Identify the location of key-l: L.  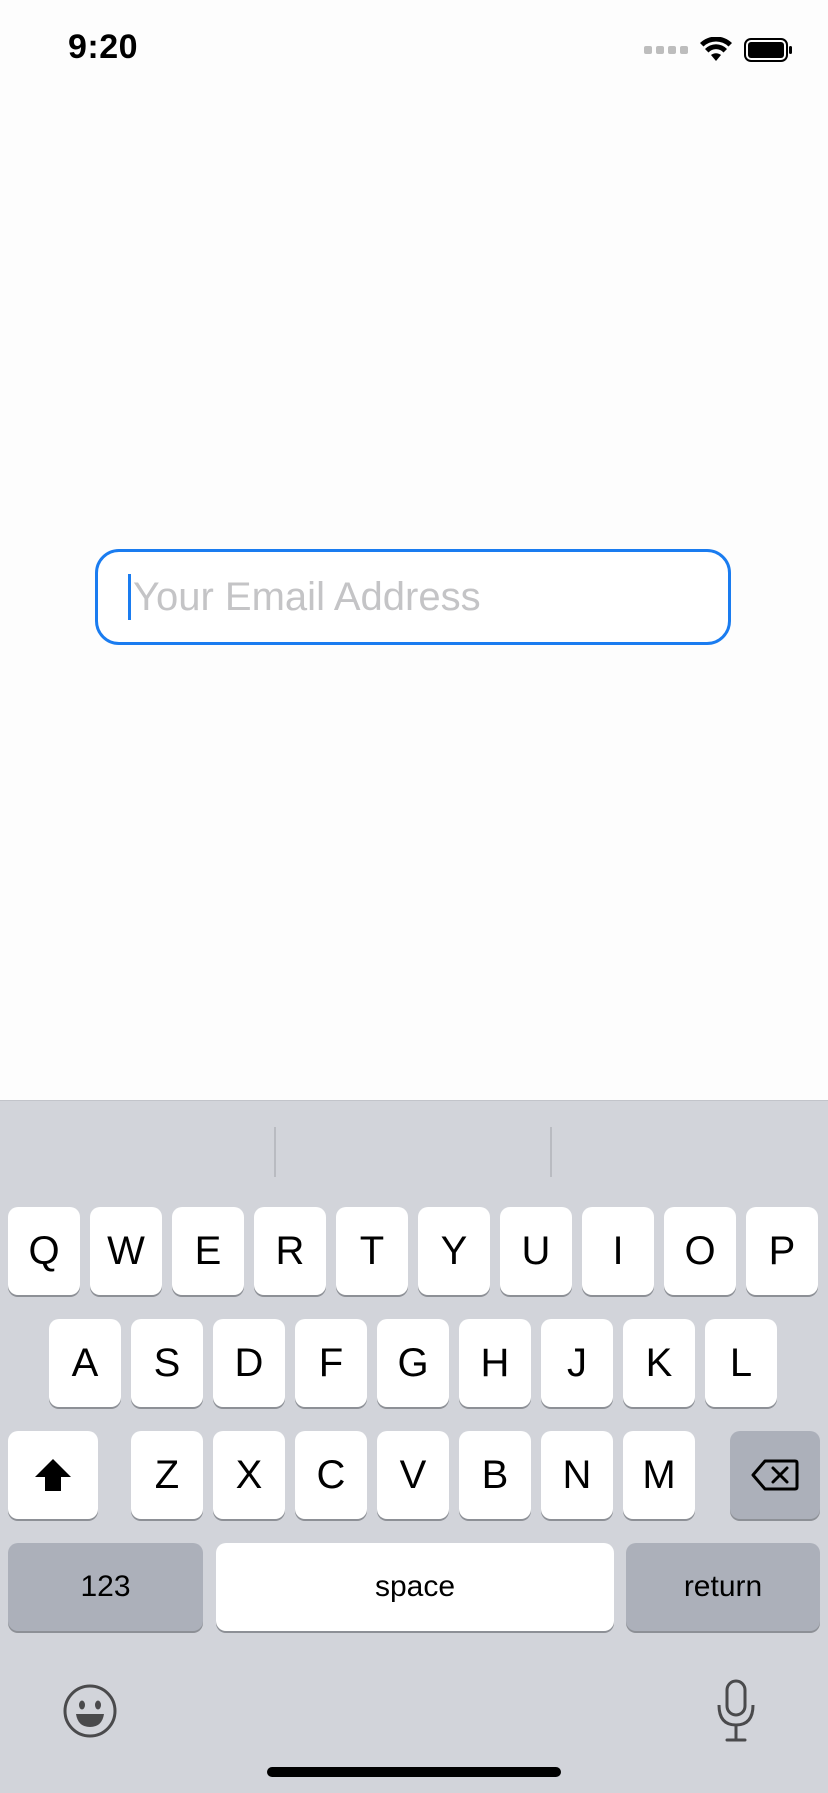
(741, 1363).